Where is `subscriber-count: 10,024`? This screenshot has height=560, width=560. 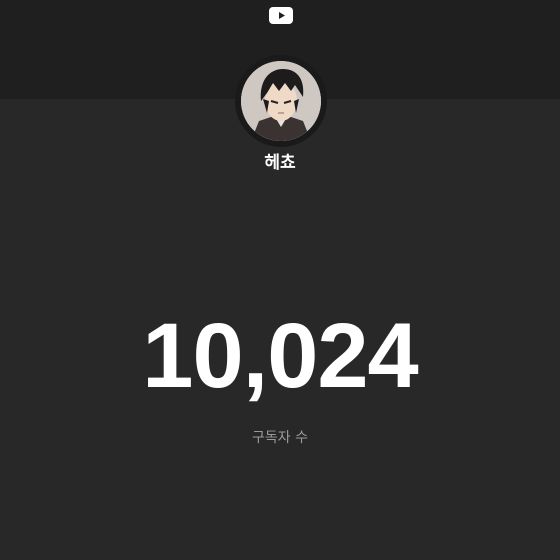 subscriber-count: 10,024 is located at coordinates (280, 356).